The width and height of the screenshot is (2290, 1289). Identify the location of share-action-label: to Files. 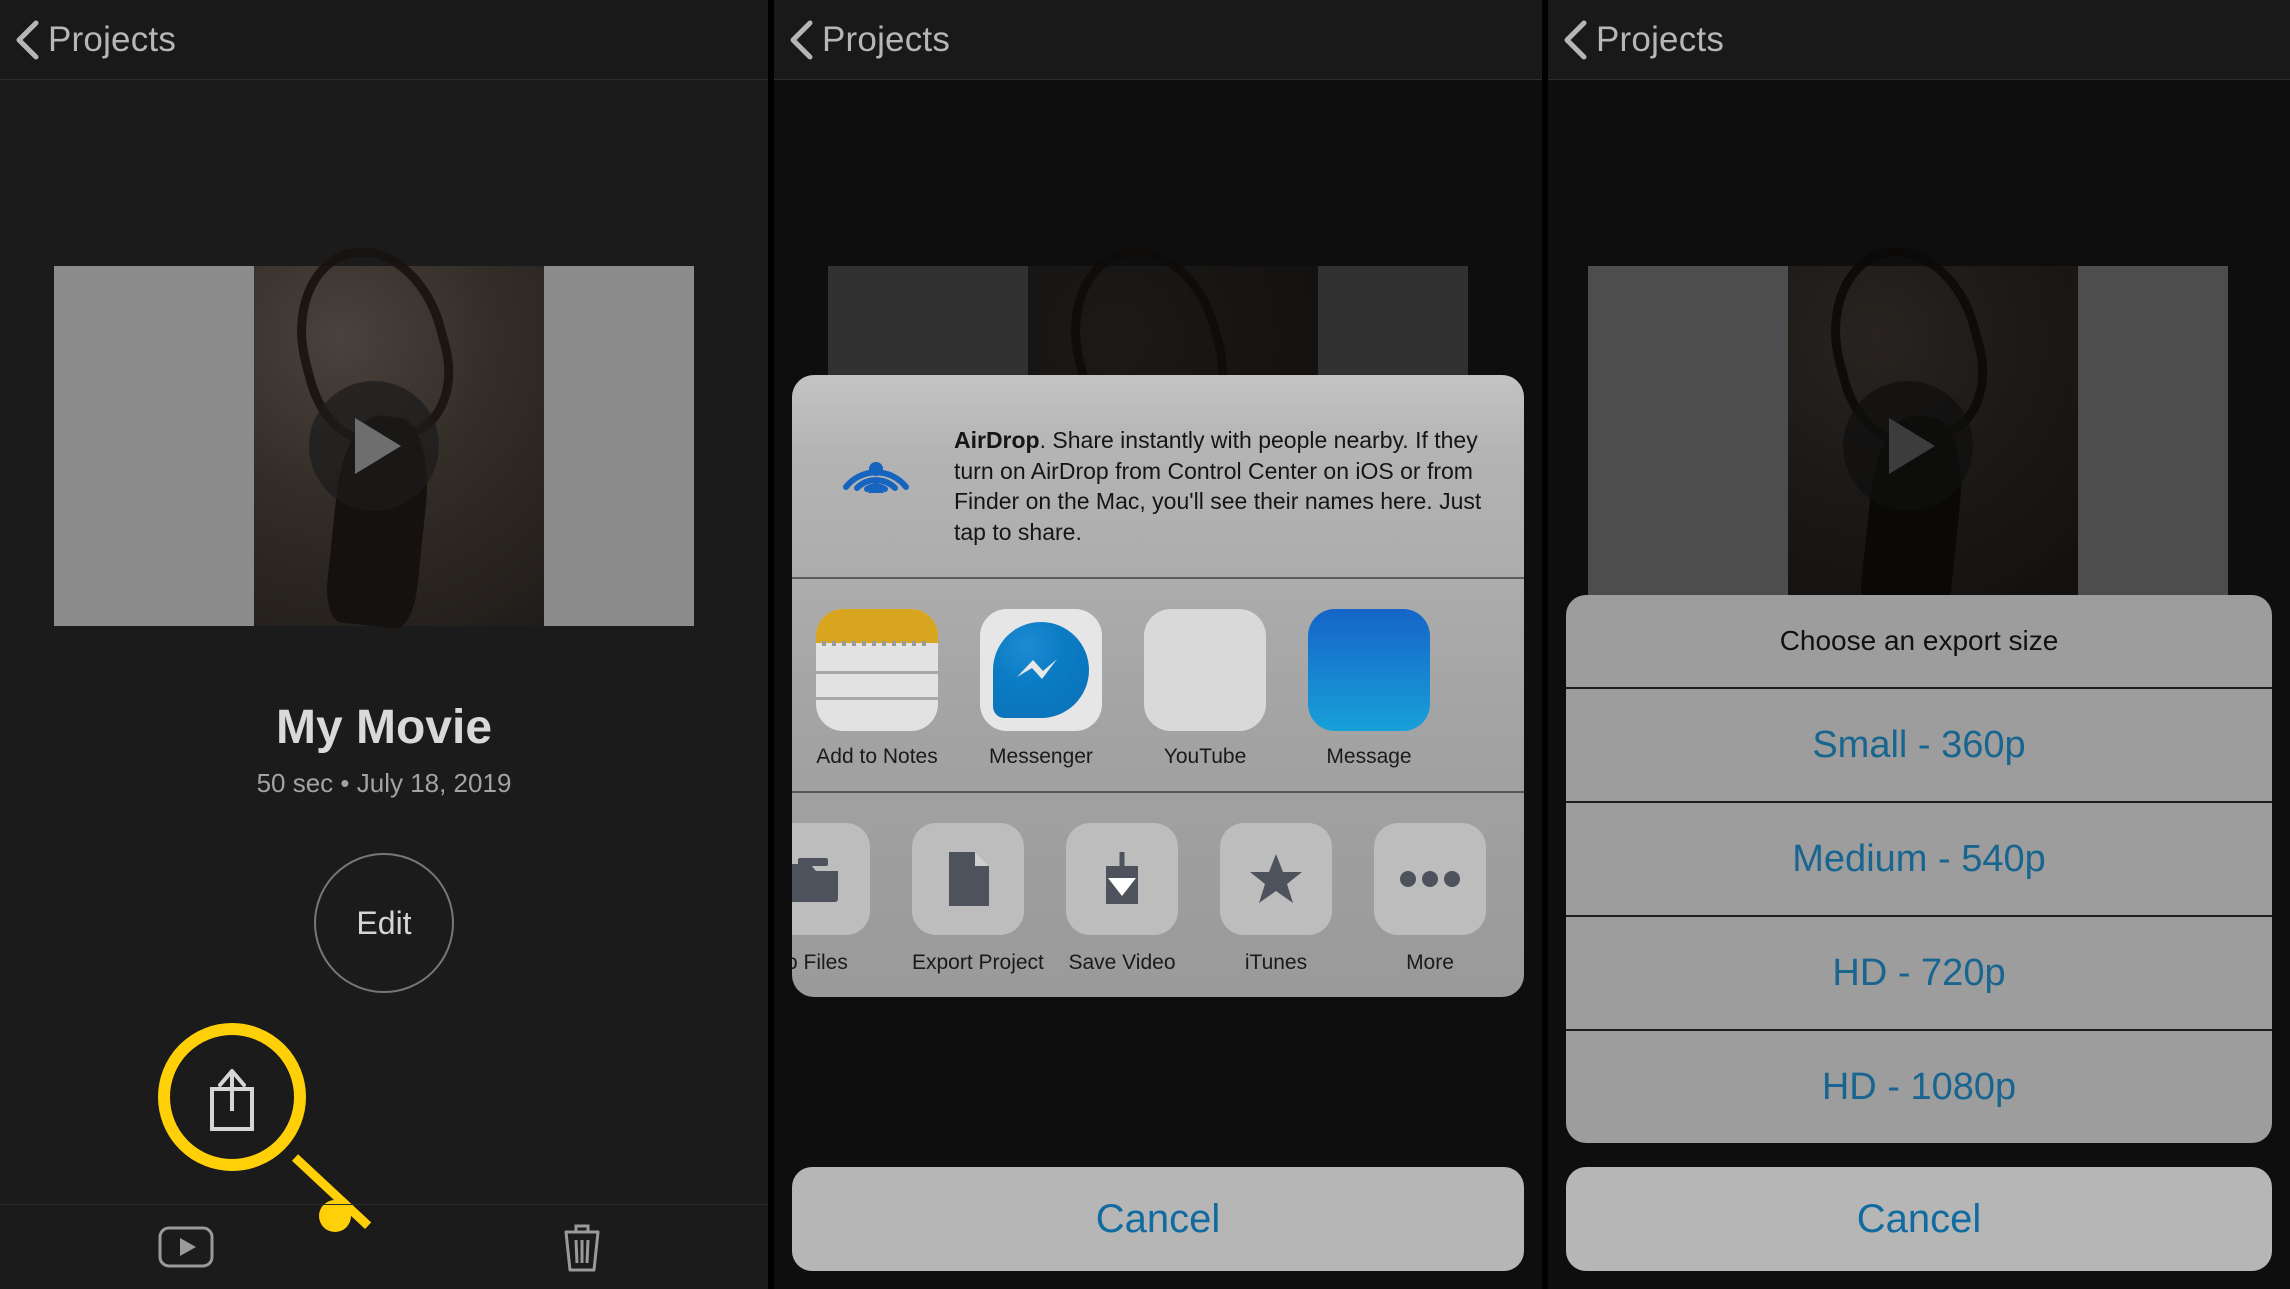
(820, 963).